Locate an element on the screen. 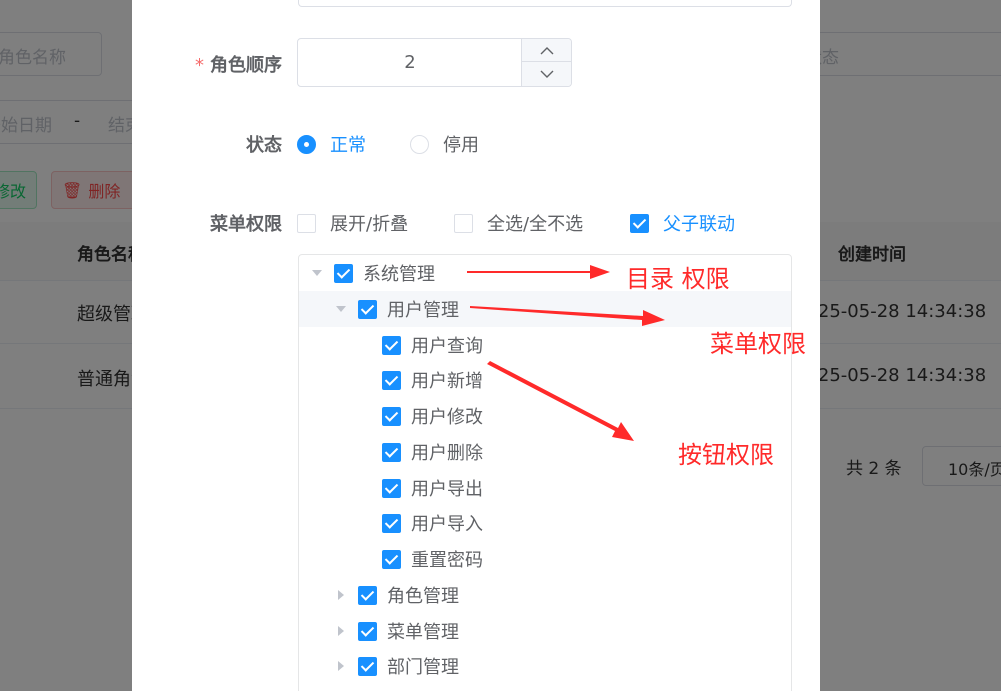 The image size is (1001, 691). order-stepper: 2 is located at coordinates (434, 62).